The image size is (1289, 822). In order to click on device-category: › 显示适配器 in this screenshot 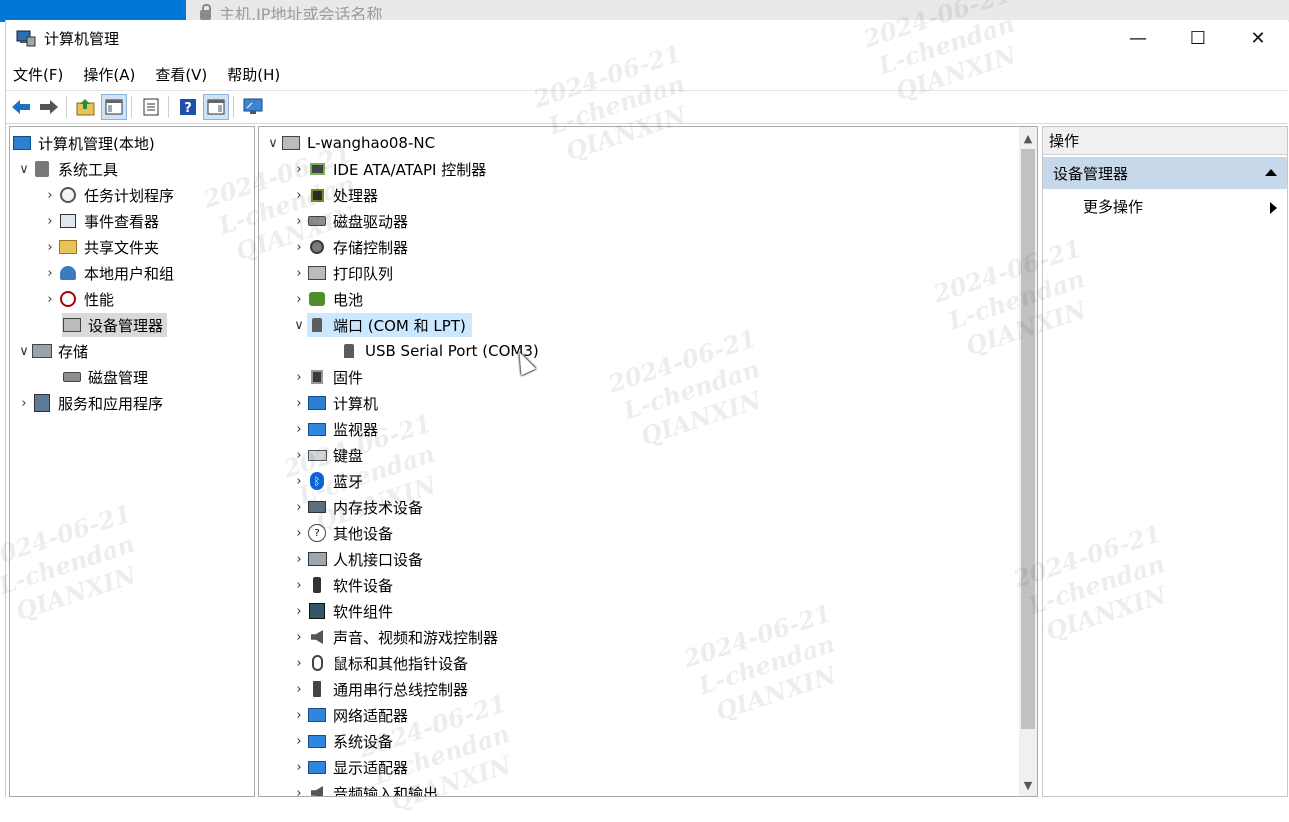, I will do `click(349, 767)`.